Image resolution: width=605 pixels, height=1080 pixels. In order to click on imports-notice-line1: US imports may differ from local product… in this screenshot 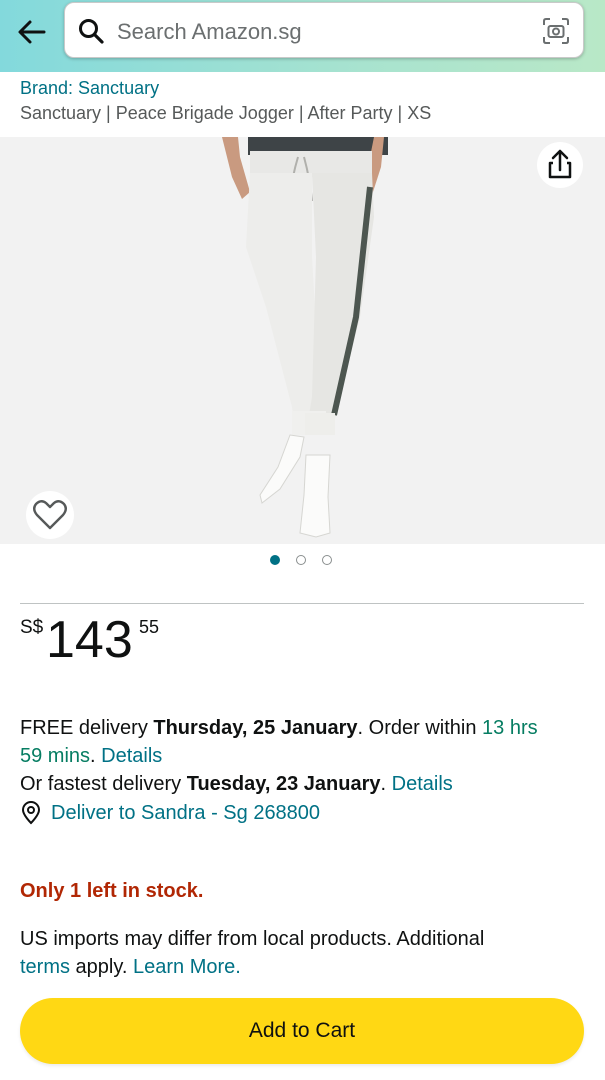, I will do `click(252, 939)`.